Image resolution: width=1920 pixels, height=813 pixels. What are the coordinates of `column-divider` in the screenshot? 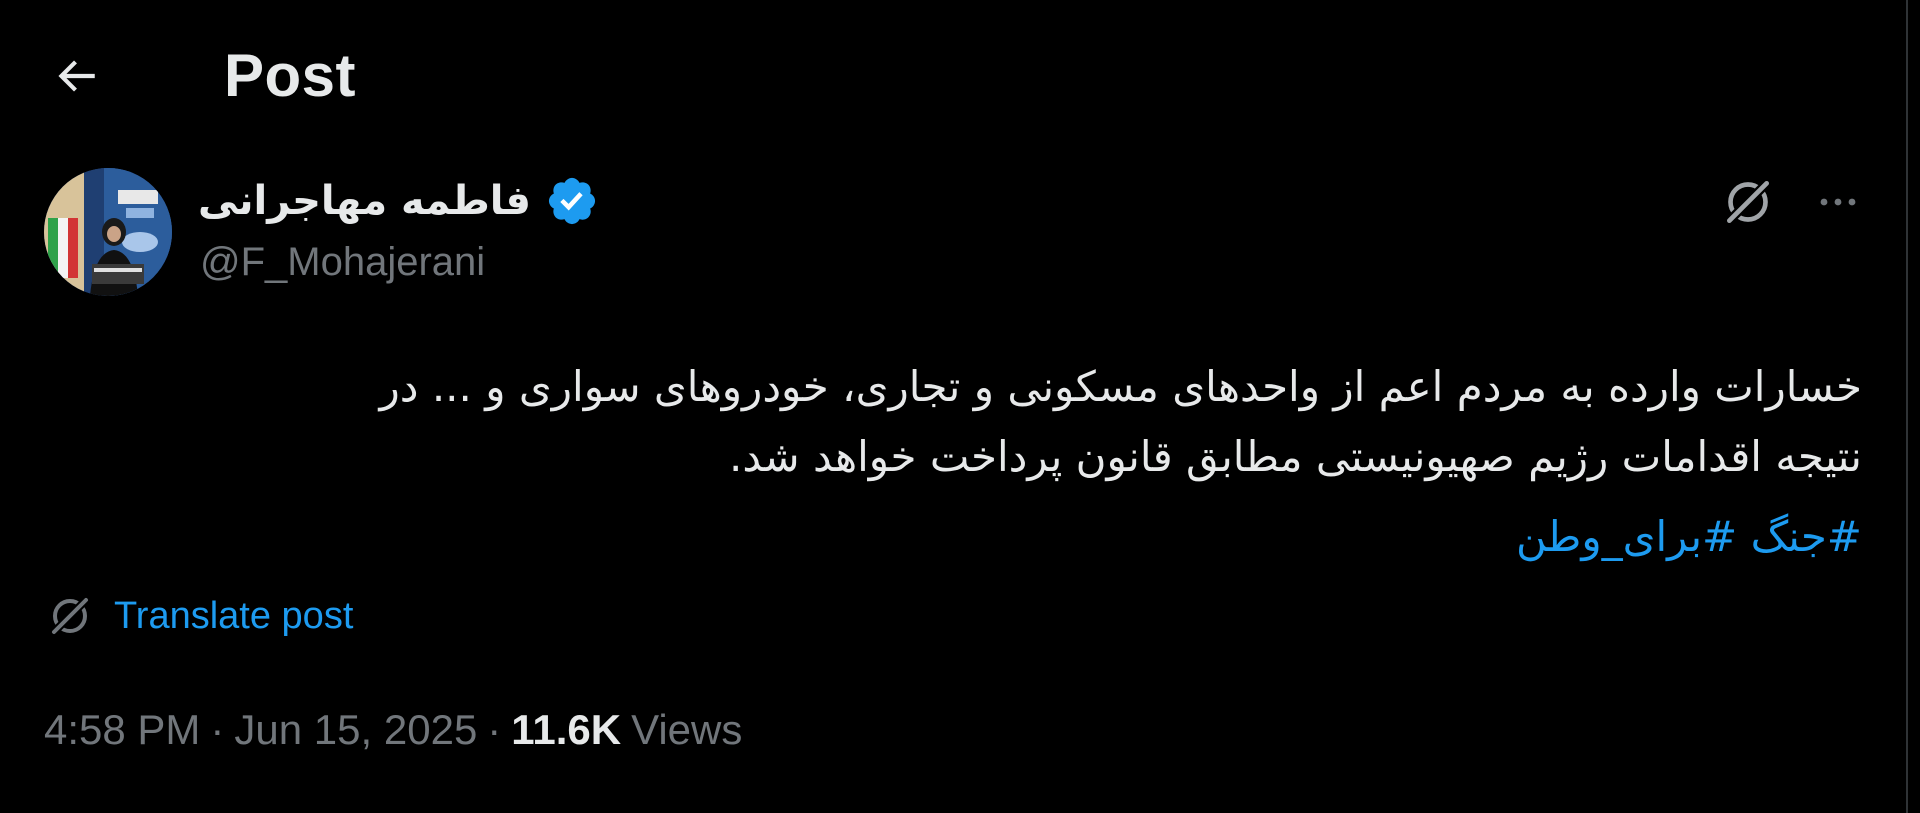 It's located at (1907, 406).